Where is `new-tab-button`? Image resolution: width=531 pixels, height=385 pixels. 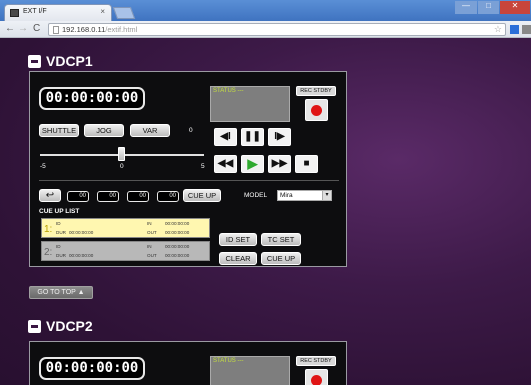 new-tab-button is located at coordinates (124, 13).